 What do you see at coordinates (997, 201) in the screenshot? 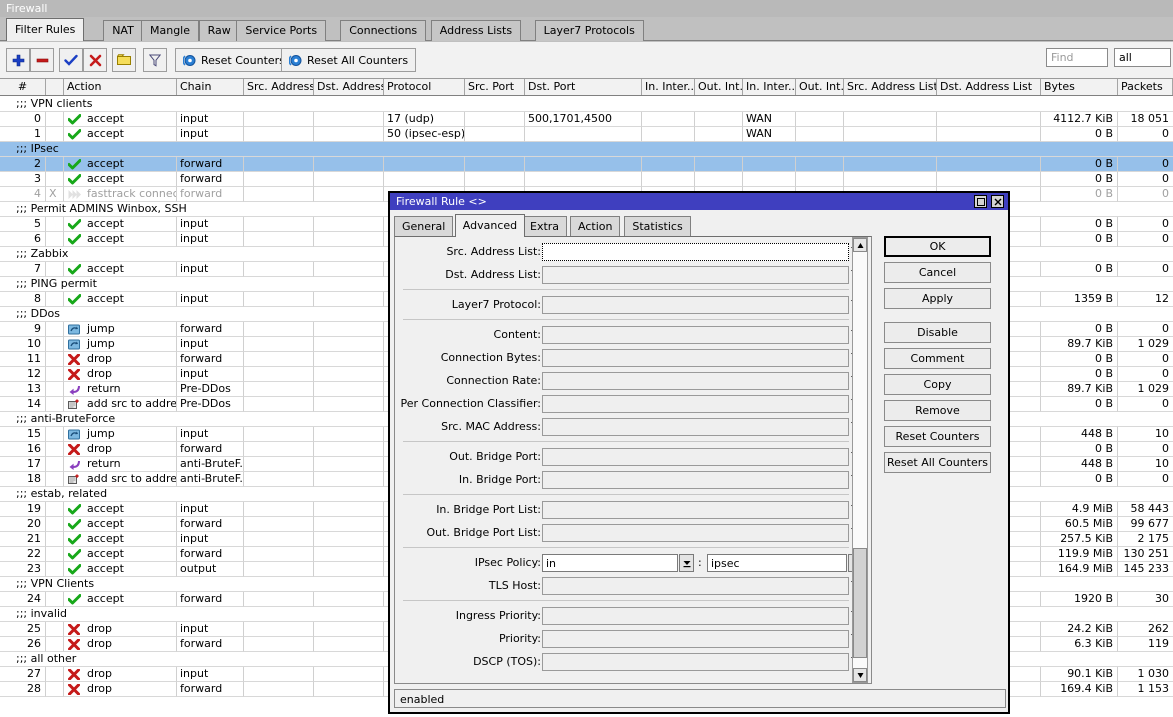
I see `close-icon` at bounding box center [997, 201].